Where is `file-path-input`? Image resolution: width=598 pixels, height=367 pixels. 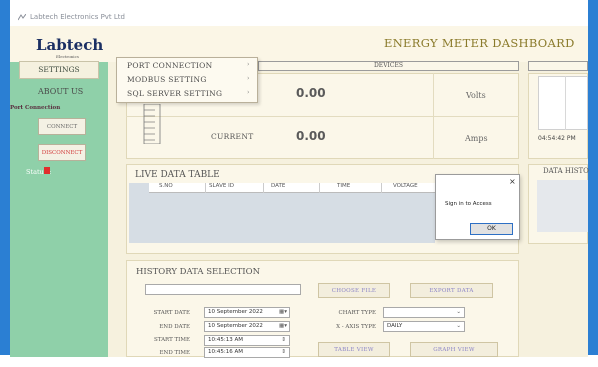 file-path-input is located at coordinates (223, 289).